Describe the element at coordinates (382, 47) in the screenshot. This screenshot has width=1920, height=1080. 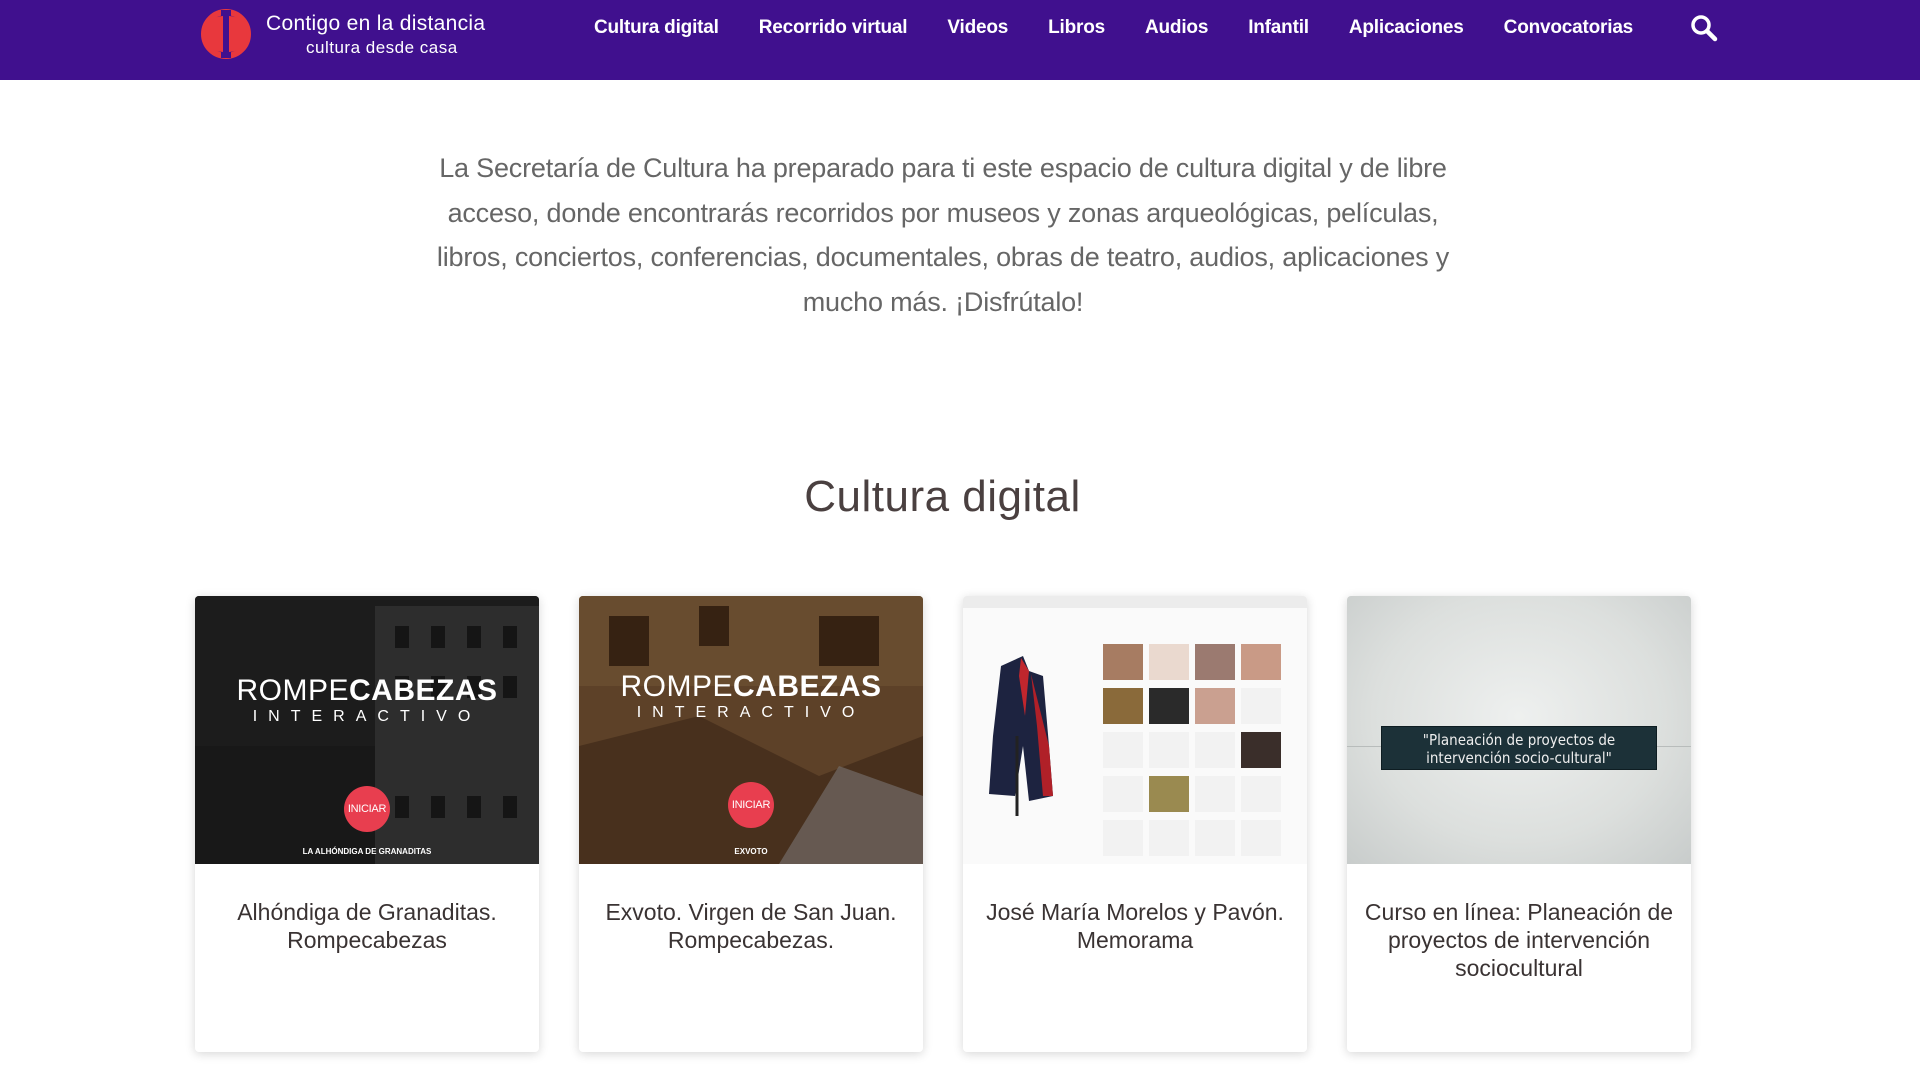
I see `brand-tagline: cultura desde casa` at that location.